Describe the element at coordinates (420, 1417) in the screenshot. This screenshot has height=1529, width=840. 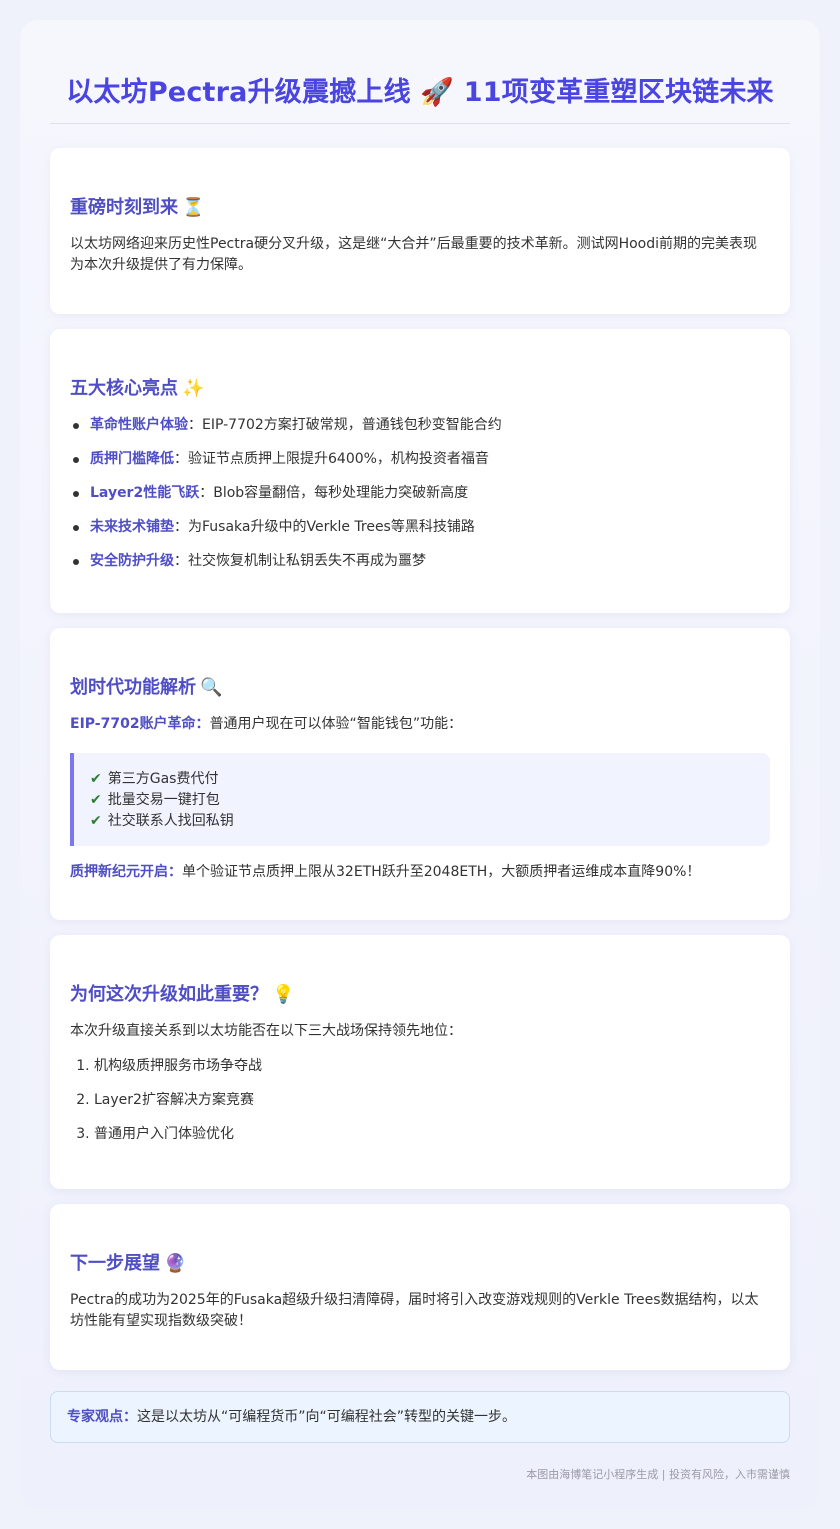
I see `expert-quote: 专家观点：这是以太坊从“可编程货币”向“可编程社会”转型的关键一步。` at that location.